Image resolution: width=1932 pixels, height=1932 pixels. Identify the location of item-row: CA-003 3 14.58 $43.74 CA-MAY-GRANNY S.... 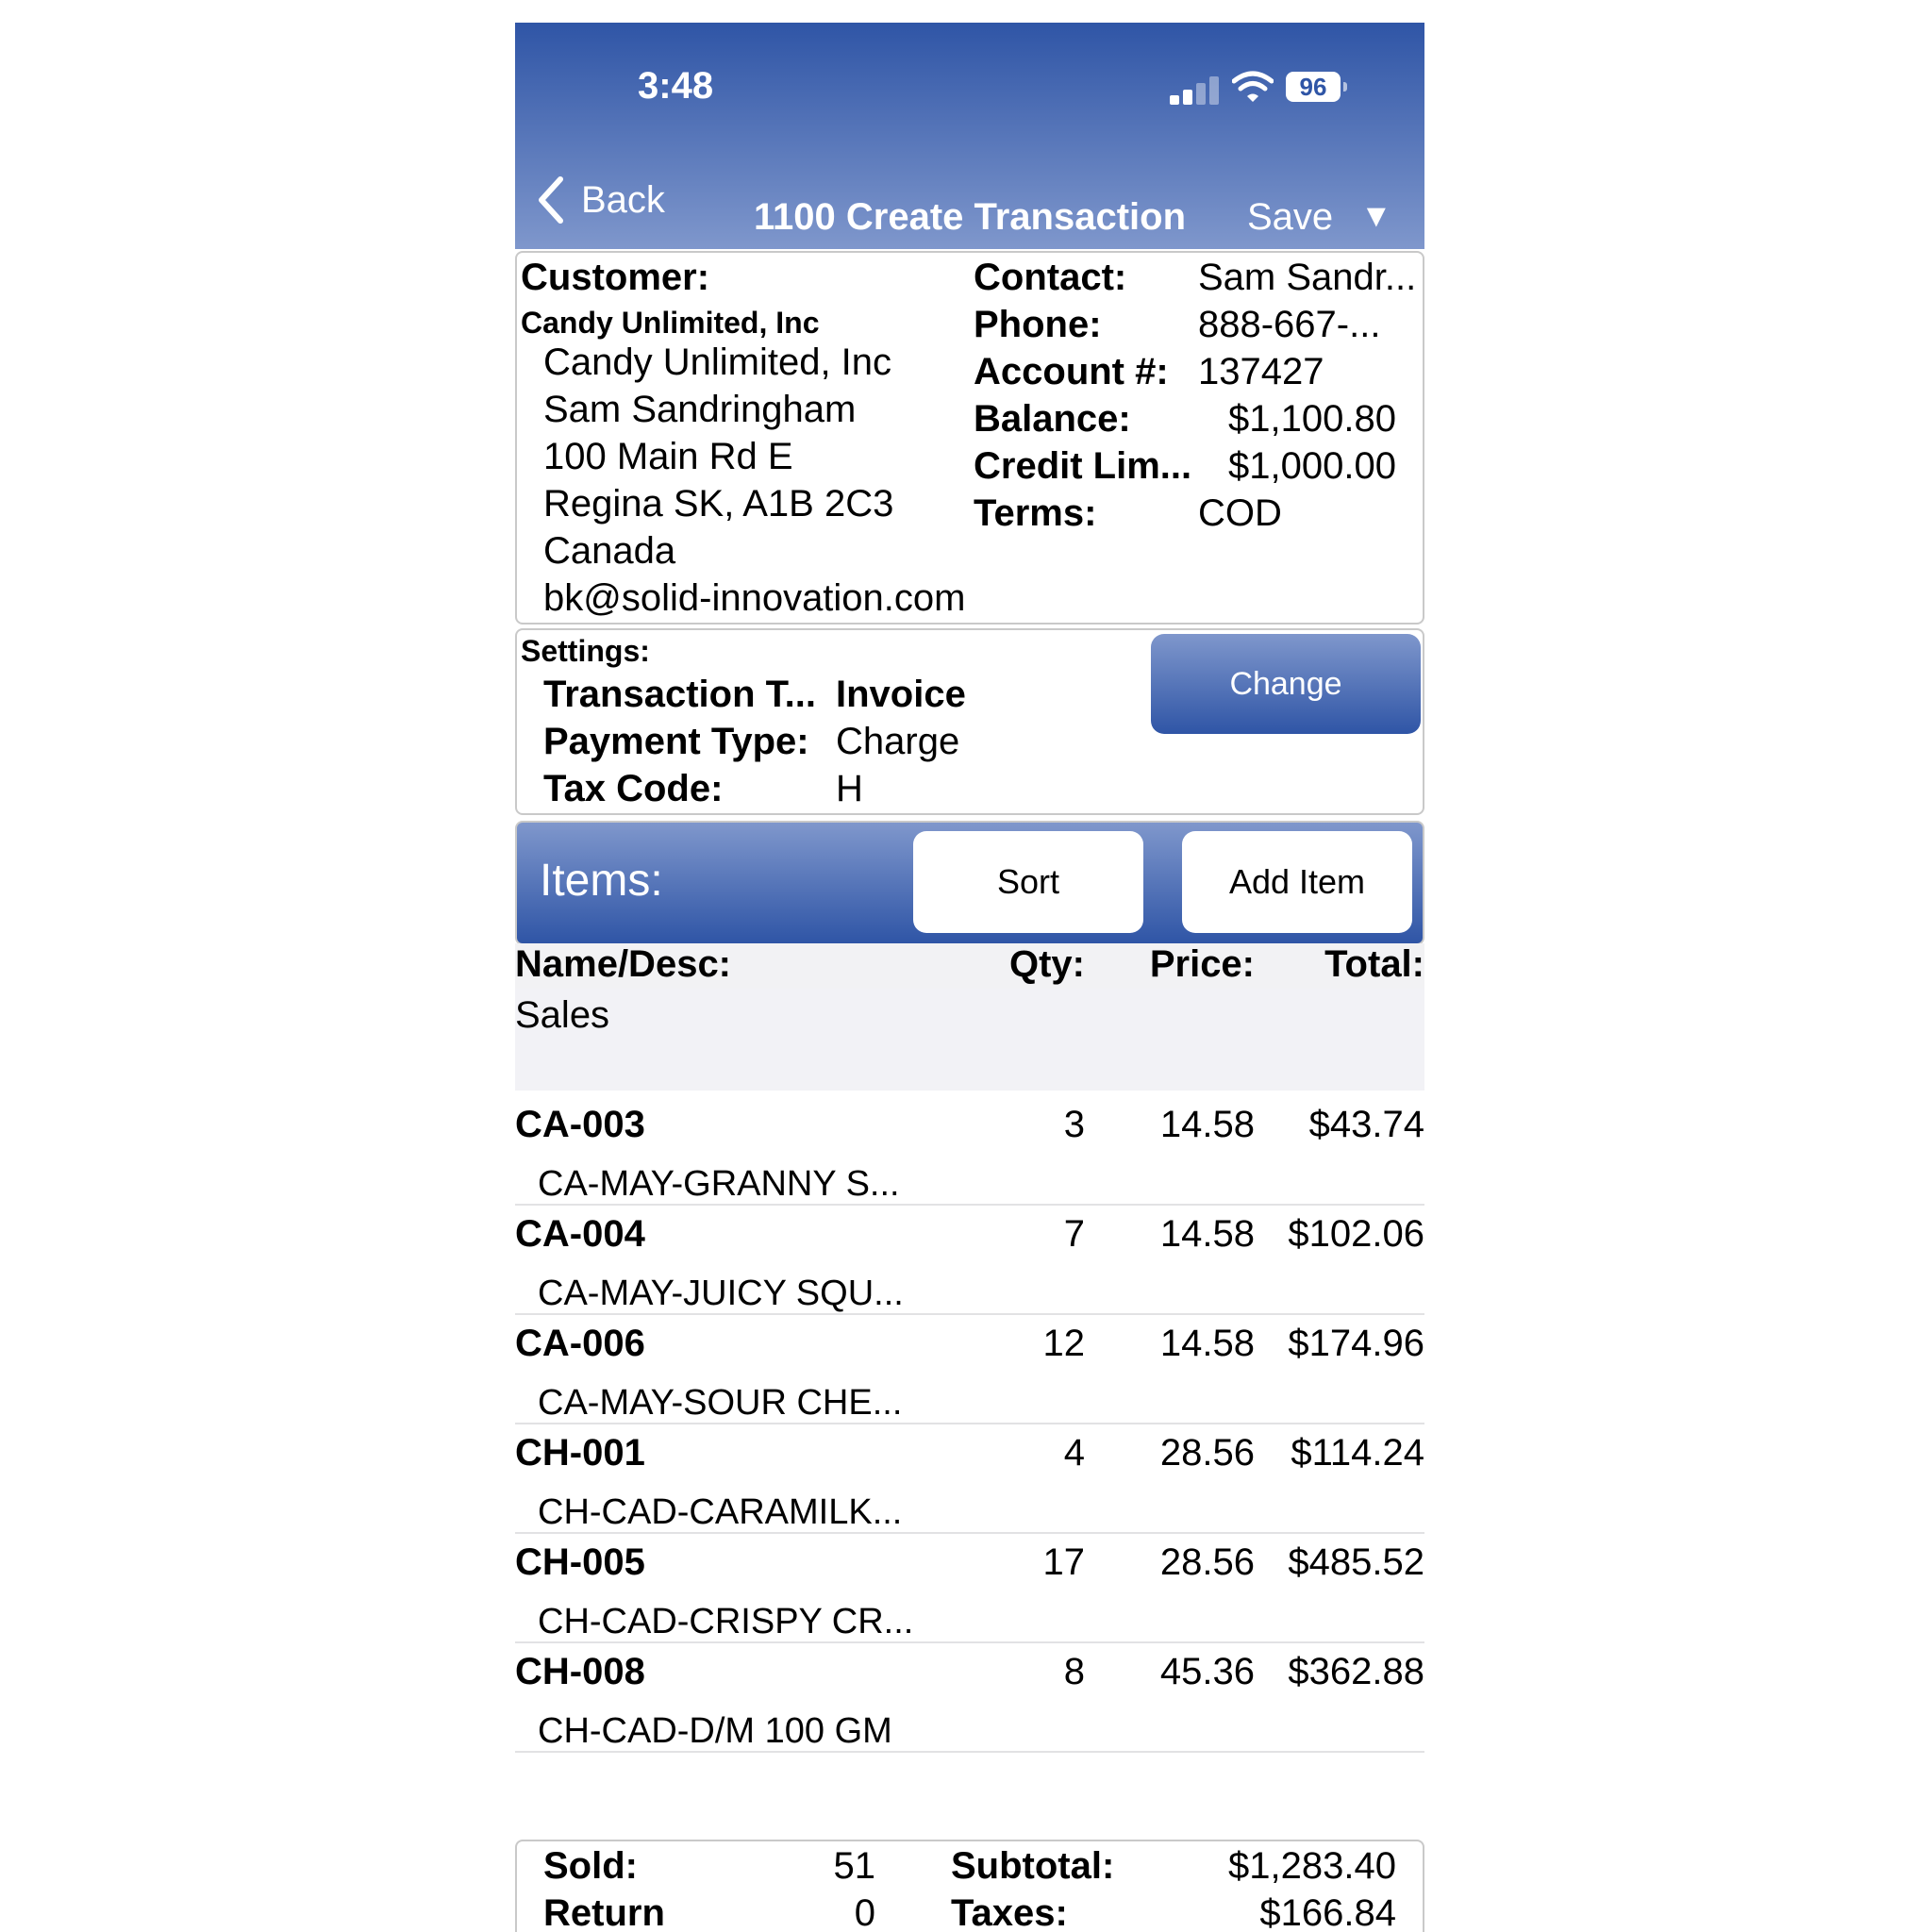
(969, 1150).